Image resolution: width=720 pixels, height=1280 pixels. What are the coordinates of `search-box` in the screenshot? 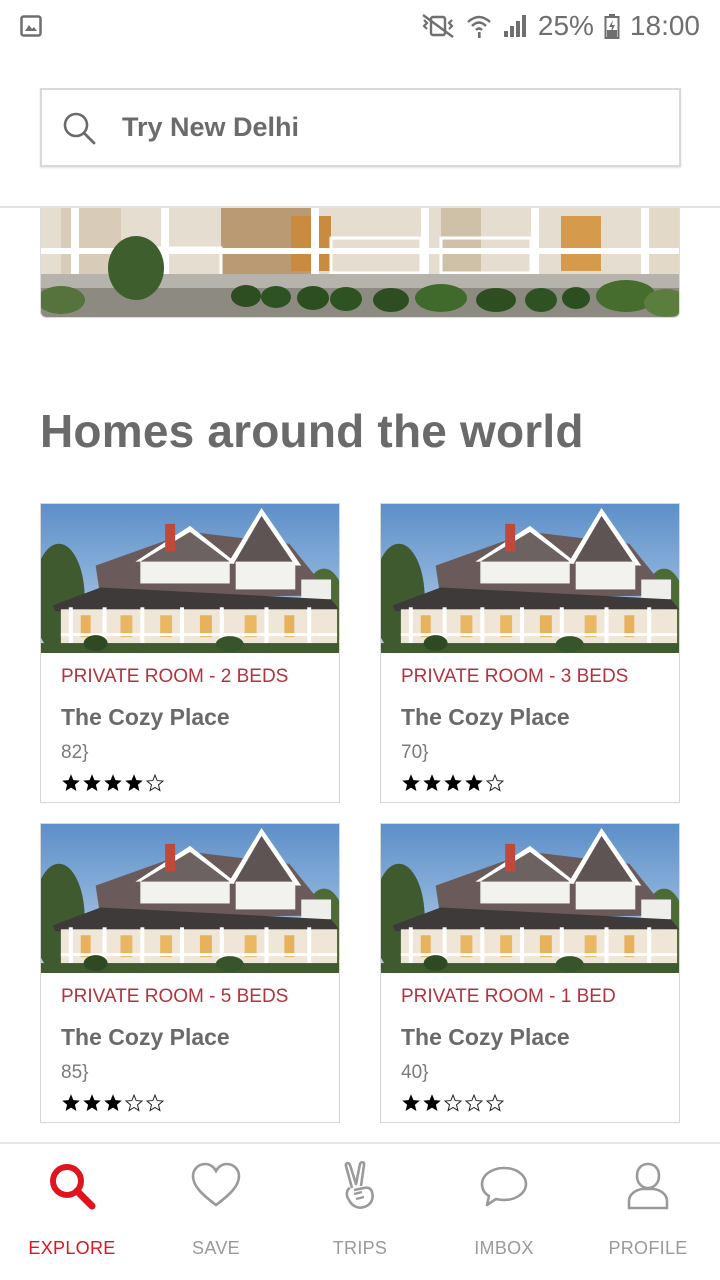 It's located at (360, 127).